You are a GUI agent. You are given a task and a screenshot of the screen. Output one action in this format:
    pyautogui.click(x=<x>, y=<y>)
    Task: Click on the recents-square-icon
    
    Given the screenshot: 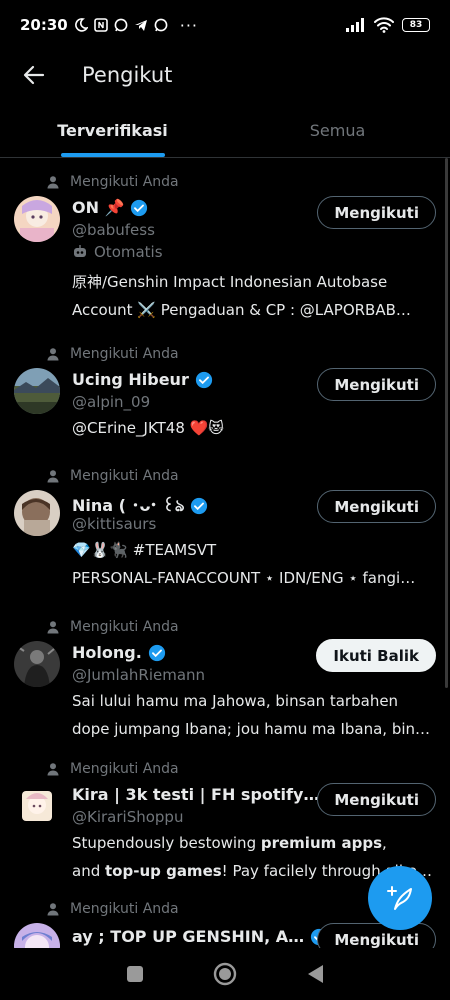 What is the action you would take?
    pyautogui.click(x=135, y=974)
    